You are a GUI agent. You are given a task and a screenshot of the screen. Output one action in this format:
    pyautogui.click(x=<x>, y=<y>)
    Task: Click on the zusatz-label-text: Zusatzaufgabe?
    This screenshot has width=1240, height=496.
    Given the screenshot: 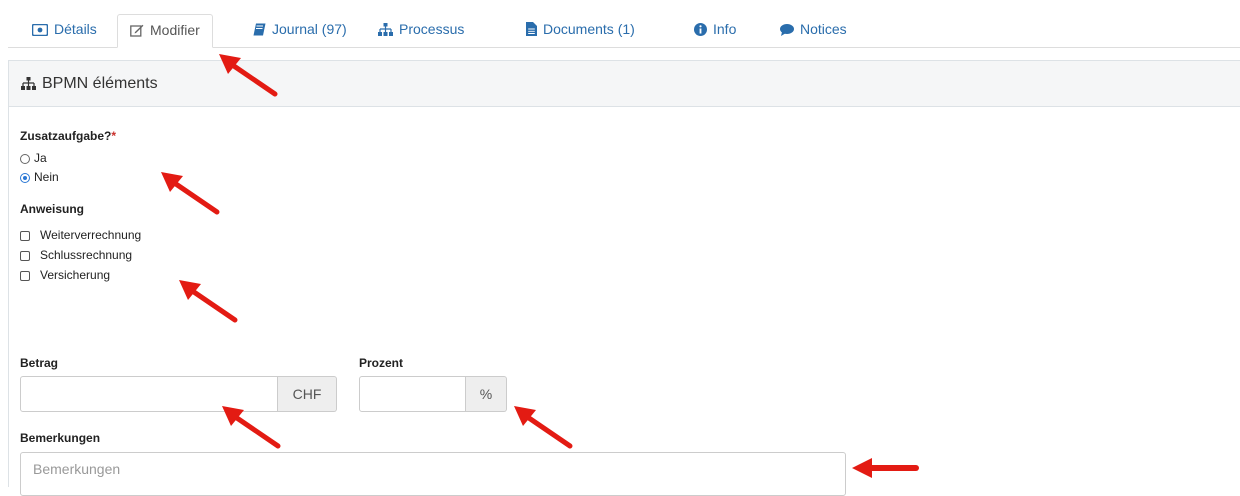 What is the action you would take?
    pyautogui.click(x=66, y=136)
    